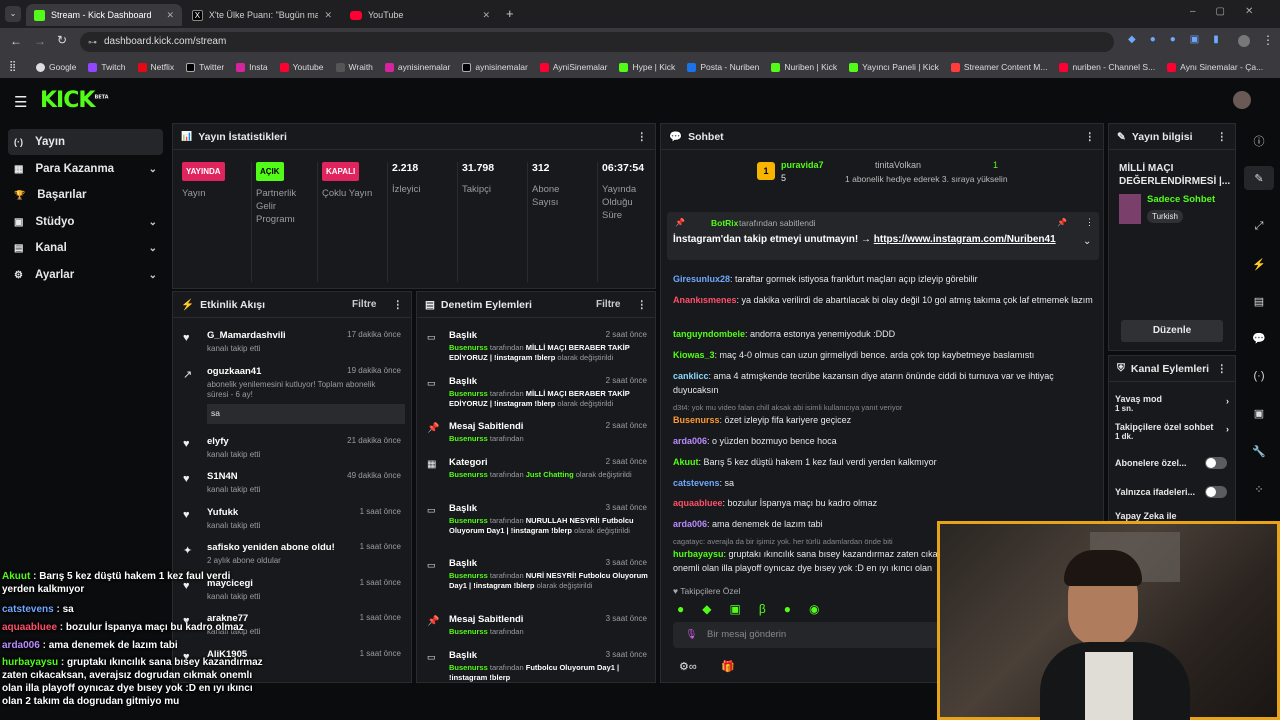 The height and width of the screenshot is (720, 1280). Describe the element at coordinates (510, 13) in the screenshot. I see `new-tab-button: +` at that location.